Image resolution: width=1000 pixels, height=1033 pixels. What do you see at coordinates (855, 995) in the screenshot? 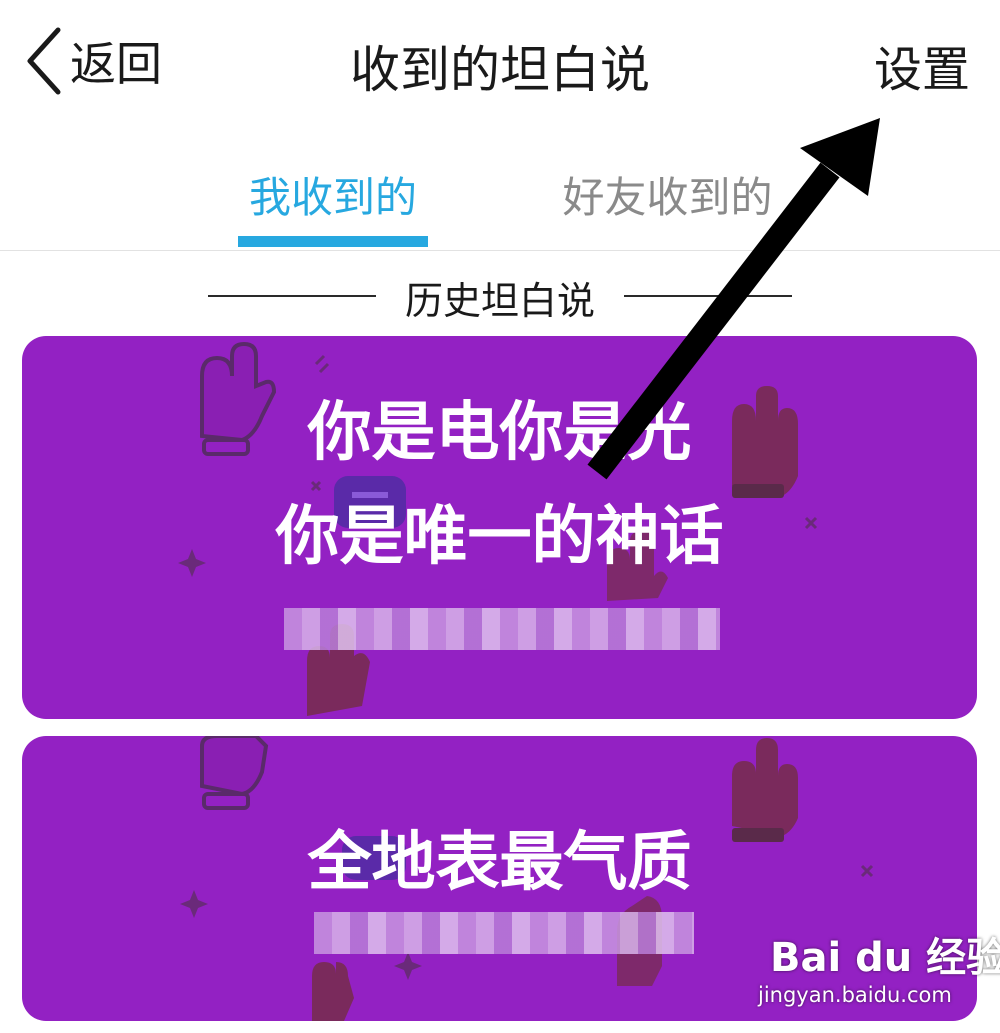
I see `watermark-url: jingyan.baidu.com` at bounding box center [855, 995].